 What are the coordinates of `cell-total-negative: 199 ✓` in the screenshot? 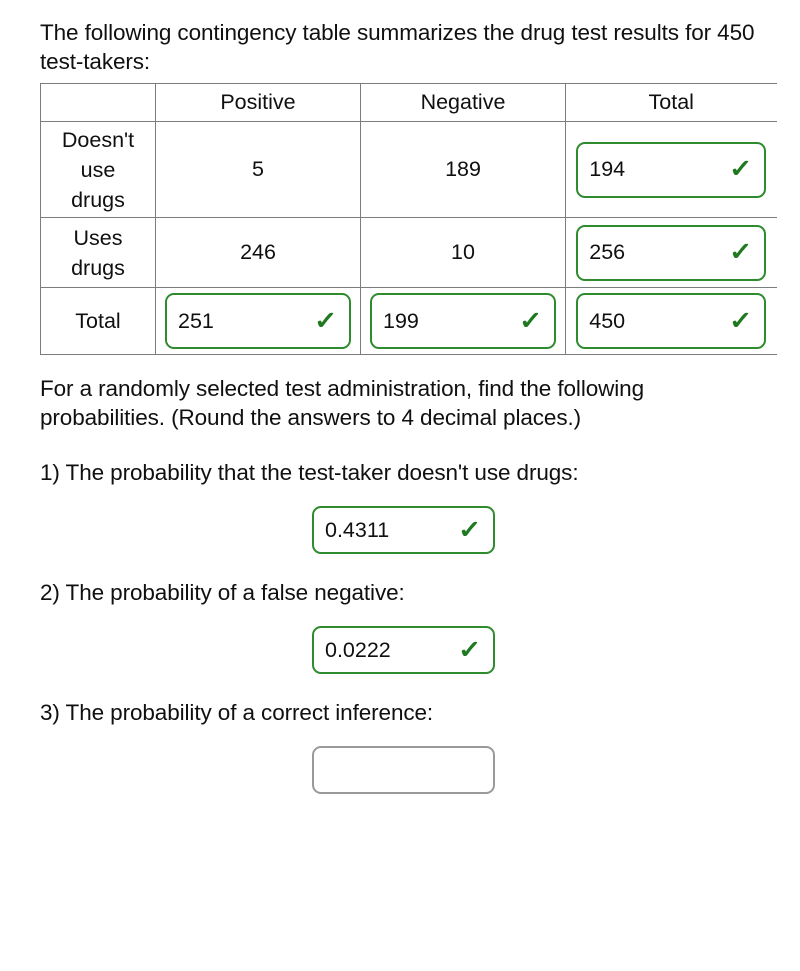 It's located at (463, 321).